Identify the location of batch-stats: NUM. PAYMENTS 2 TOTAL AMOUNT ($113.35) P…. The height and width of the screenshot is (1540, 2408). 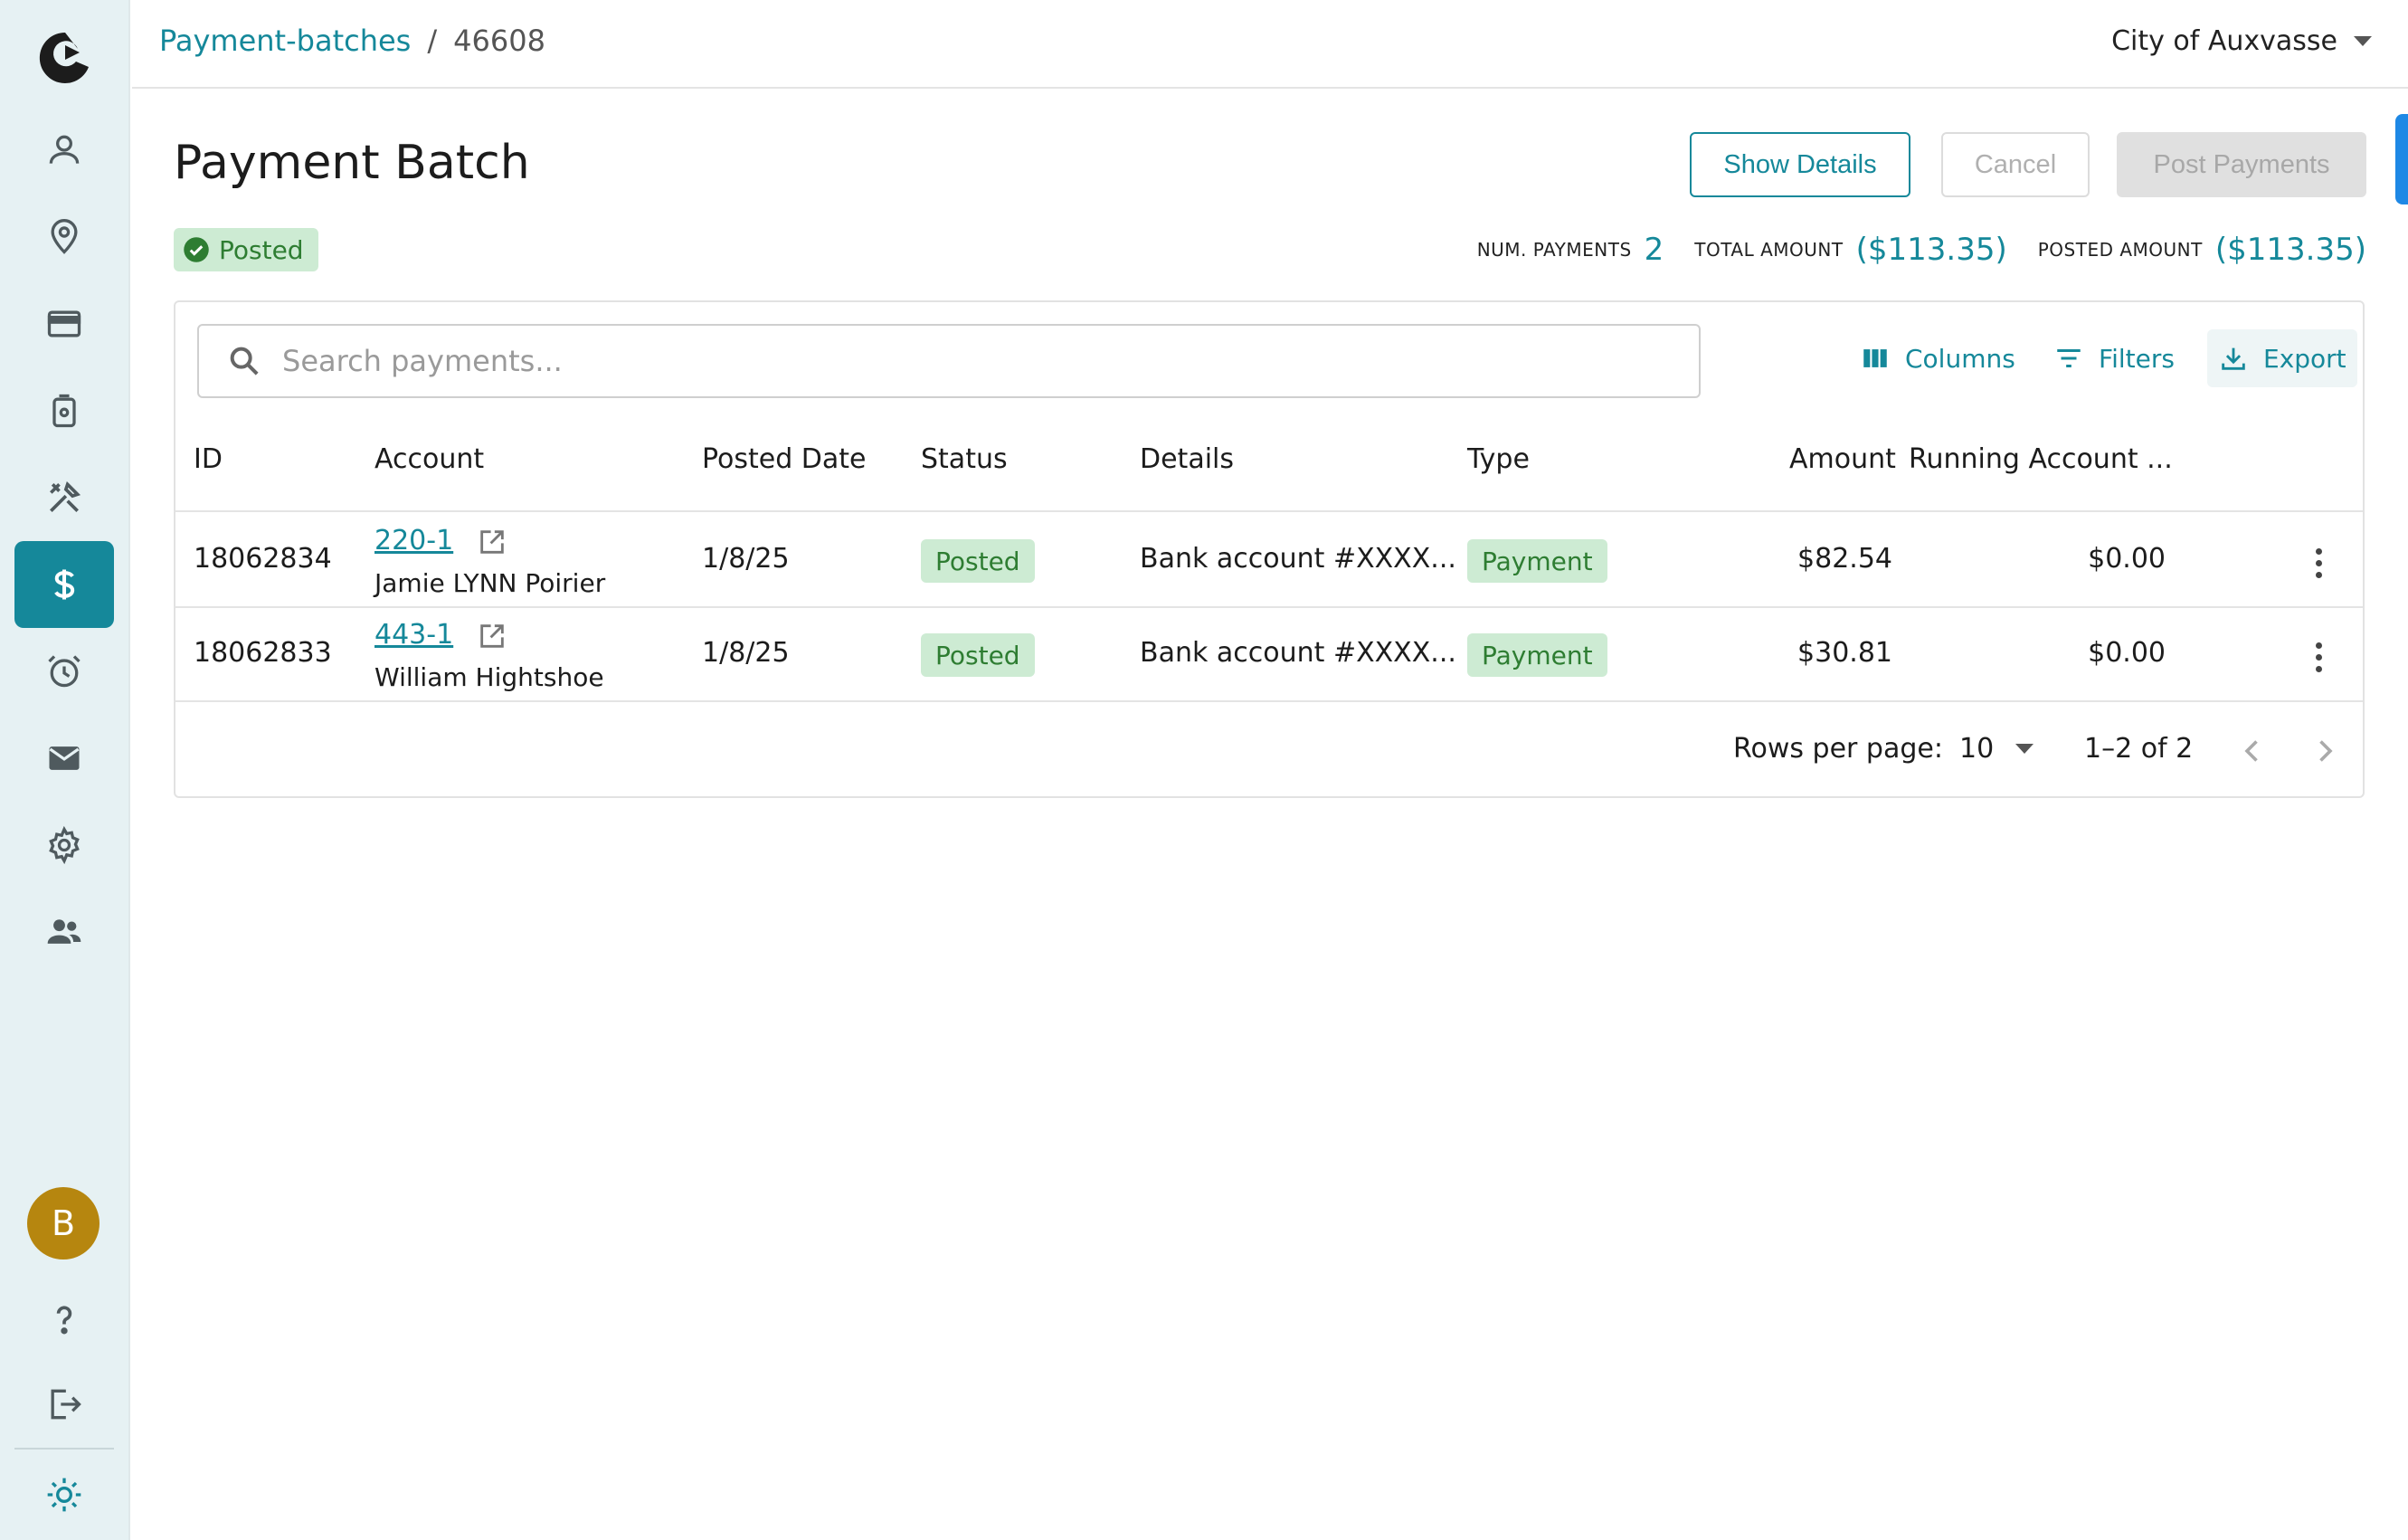
(1921, 250).